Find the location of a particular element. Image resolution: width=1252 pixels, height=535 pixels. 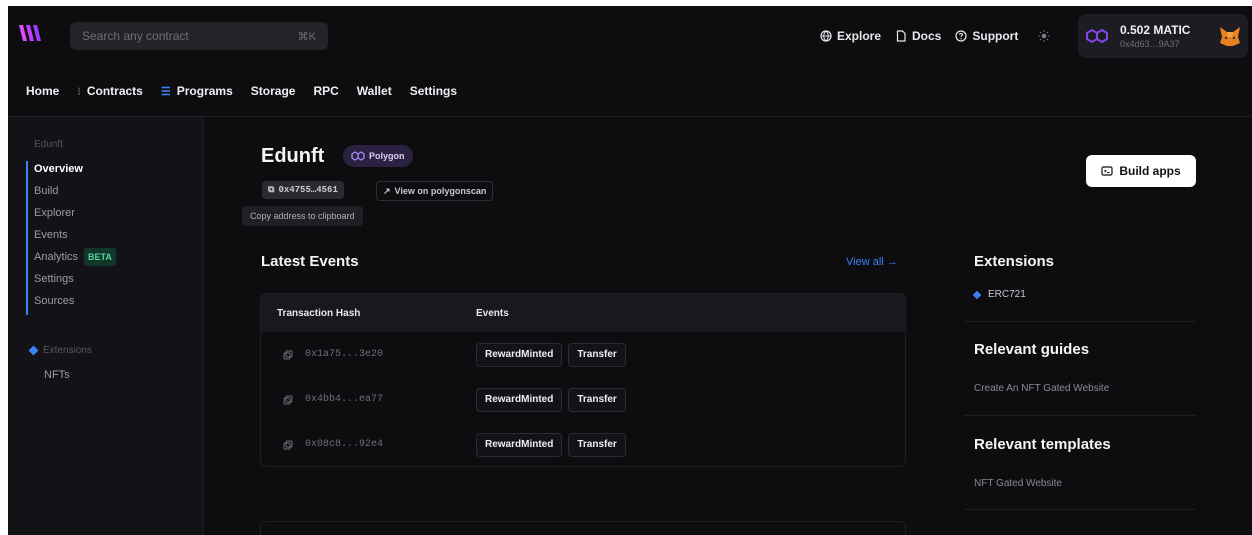

wallet-button: 0.502 MATIC 0x4d63…9A37 is located at coordinates (1163, 36).